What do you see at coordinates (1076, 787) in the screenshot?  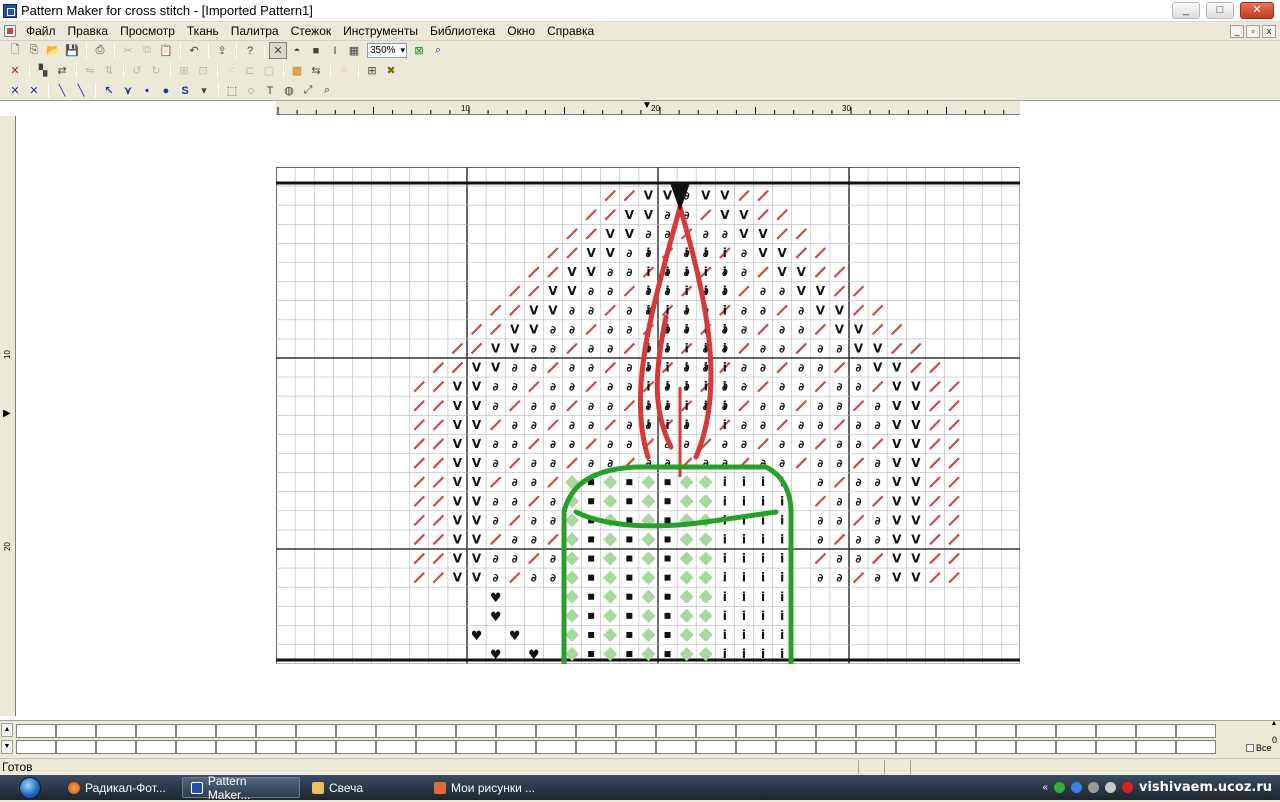 I see `tray-update-icon` at bounding box center [1076, 787].